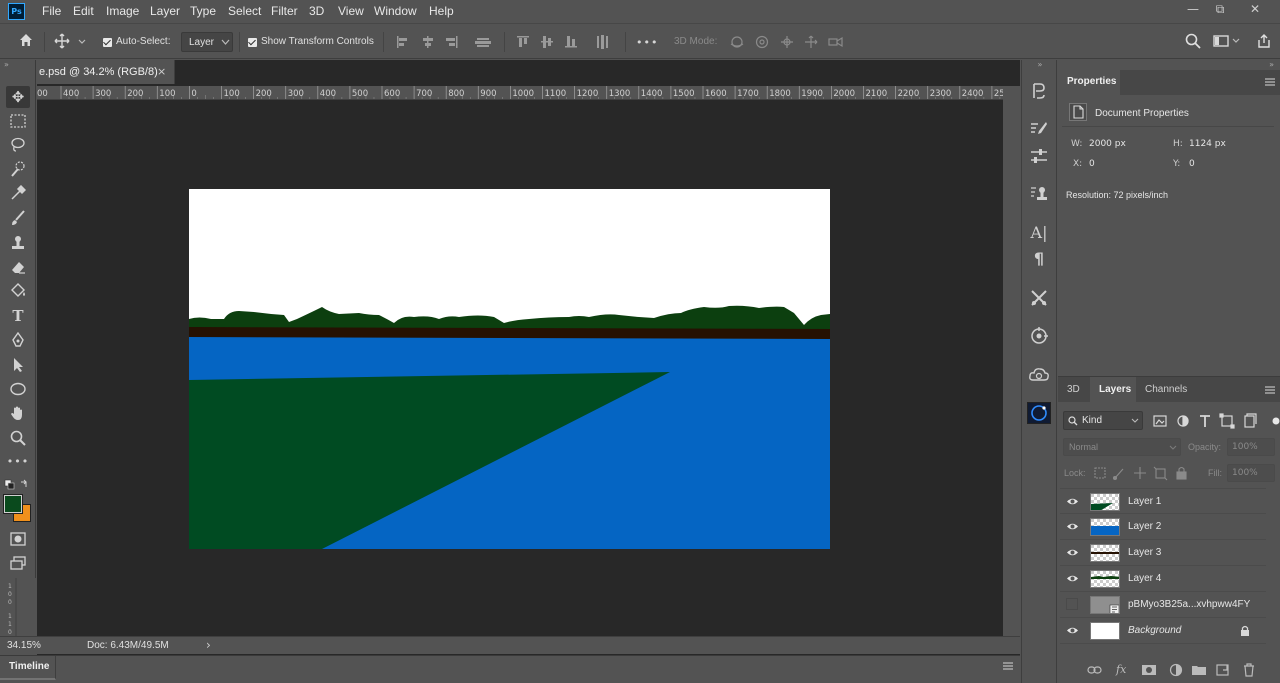 This screenshot has height=683, width=1280. What do you see at coordinates (1072, 604) in the screenshot?
I see `hidden-visibility-toggle` at bounding box center [1072, 604].